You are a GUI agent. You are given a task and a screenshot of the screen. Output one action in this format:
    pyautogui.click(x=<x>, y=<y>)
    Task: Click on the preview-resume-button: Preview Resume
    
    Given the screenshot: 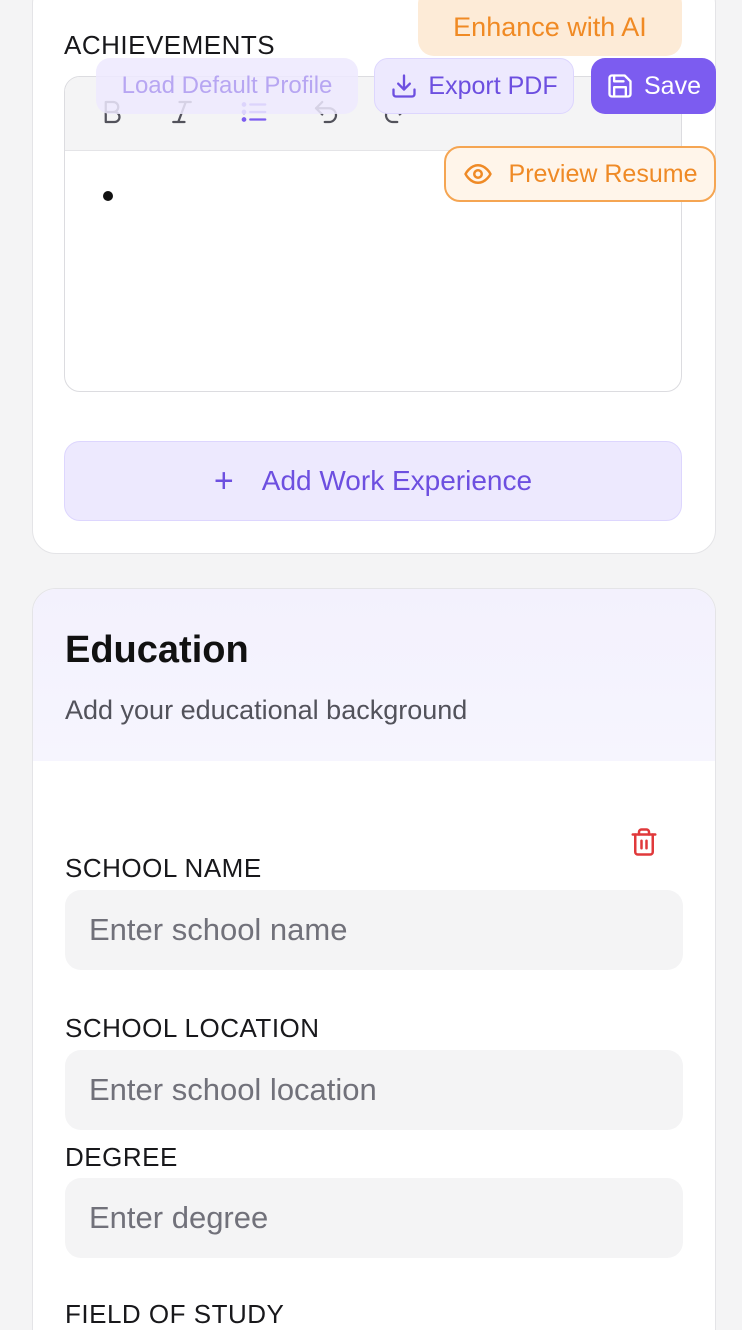 What is the action you would take?
    pyautogui.click(x=580, y=174)
    